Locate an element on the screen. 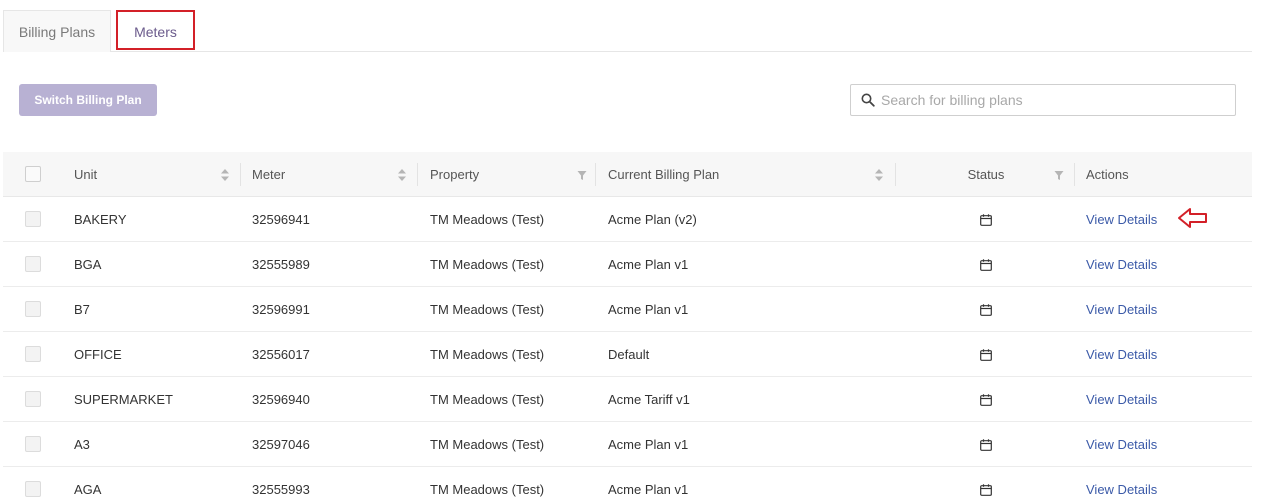 This screenshot has width=1273, height=501. unit-cell: B7 is located at coordinates (82, 309).